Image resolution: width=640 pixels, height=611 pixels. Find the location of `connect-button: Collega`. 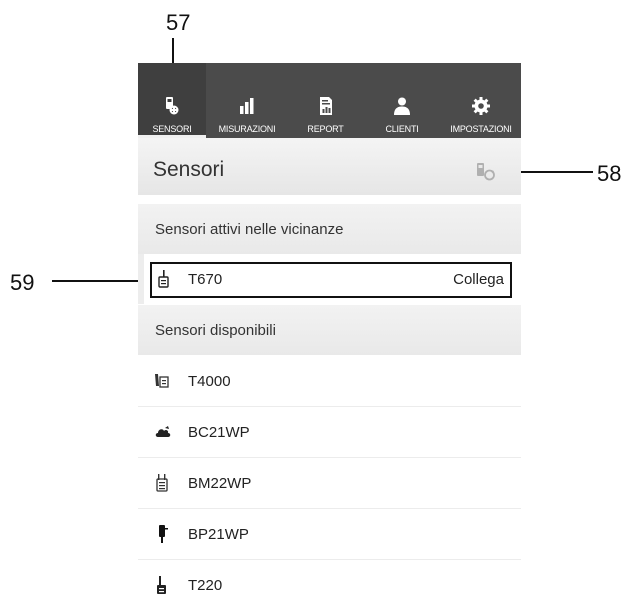

connect-button: Collega is located at coordinates (478, 279).